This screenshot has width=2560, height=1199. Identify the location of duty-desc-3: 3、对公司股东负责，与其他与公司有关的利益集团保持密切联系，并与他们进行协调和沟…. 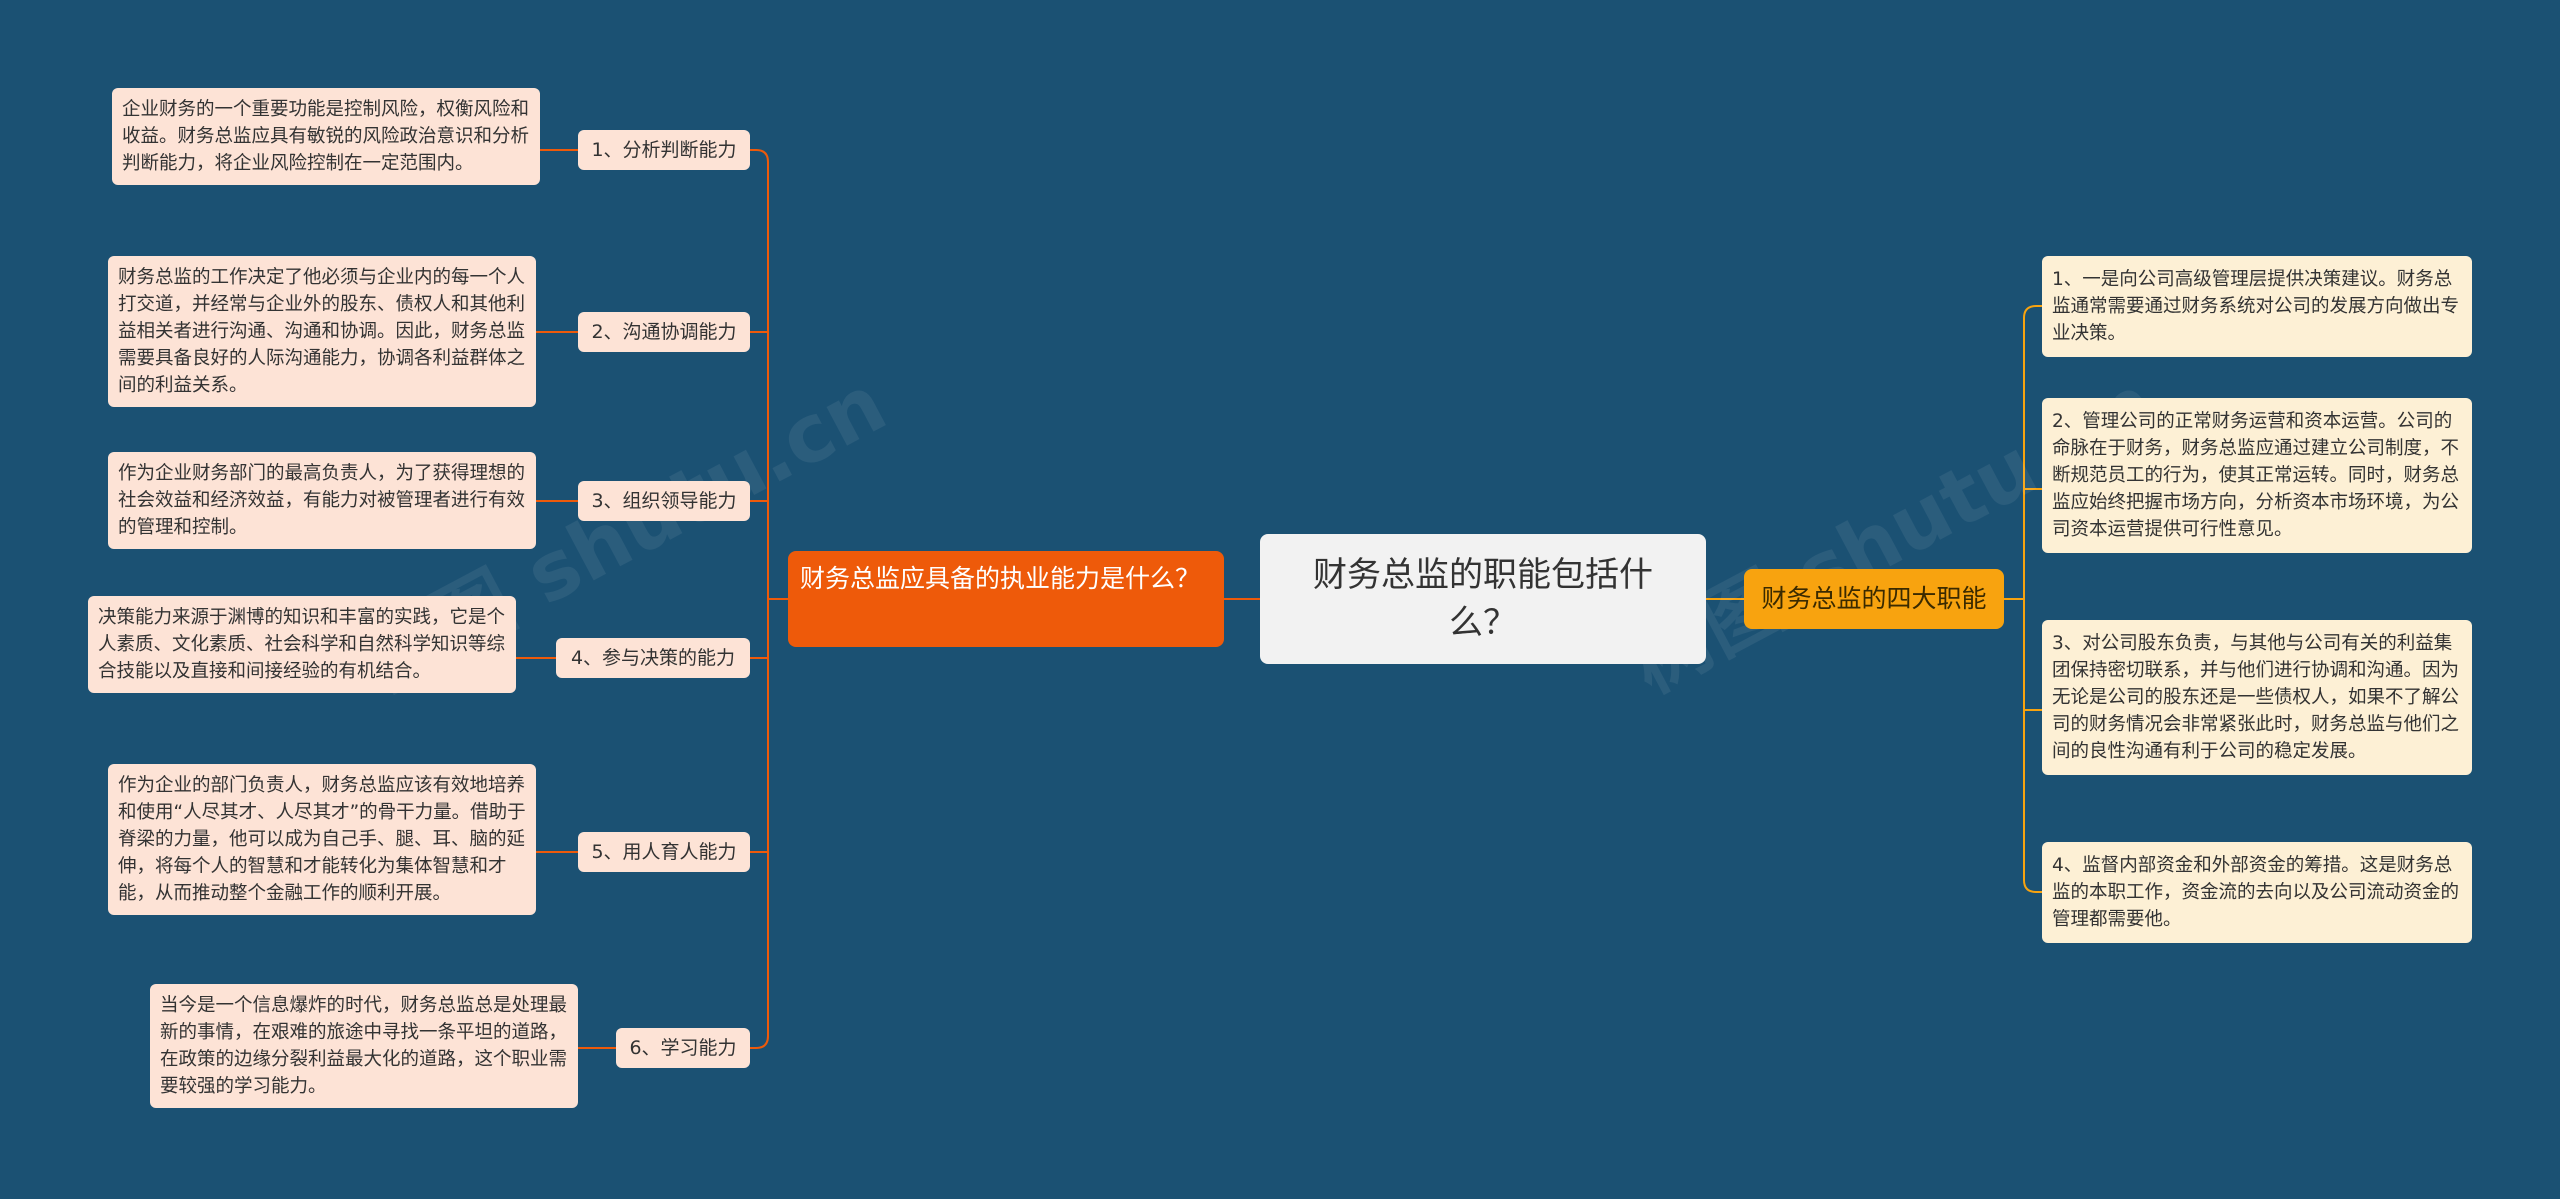
(2257, 697).